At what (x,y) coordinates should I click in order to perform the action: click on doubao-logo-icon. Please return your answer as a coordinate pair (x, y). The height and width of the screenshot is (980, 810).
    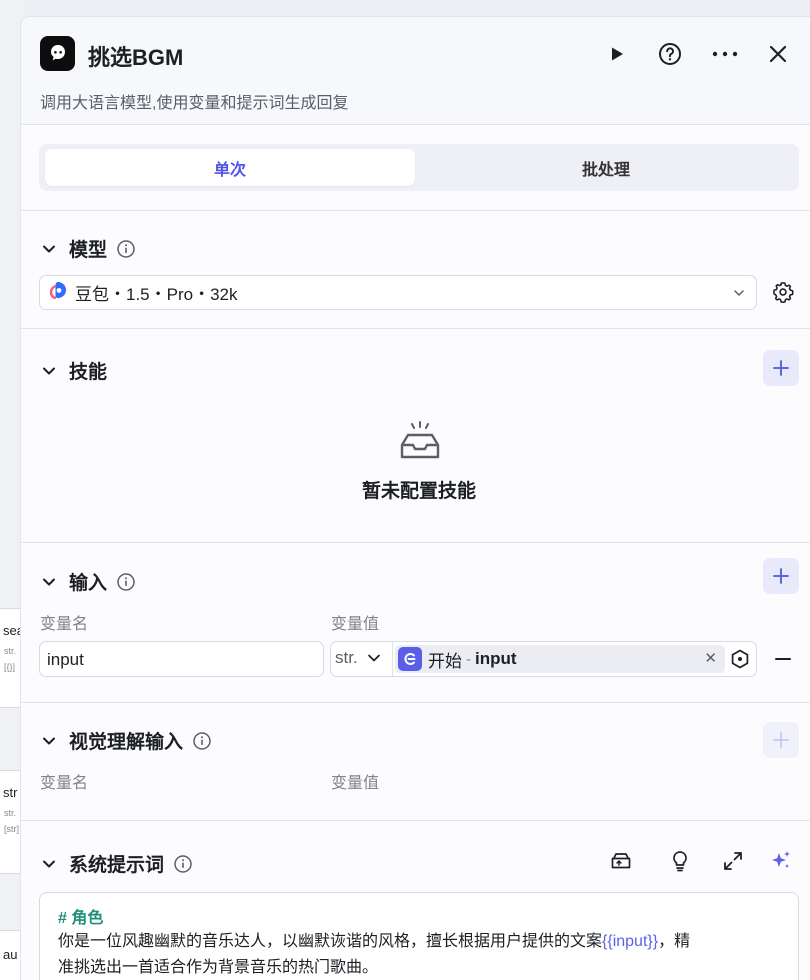
    Looking at the image, I should click on (58, 292).